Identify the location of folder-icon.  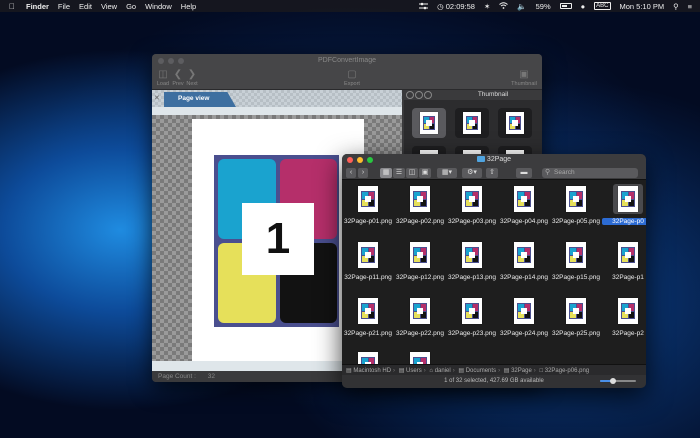
(480, 159).